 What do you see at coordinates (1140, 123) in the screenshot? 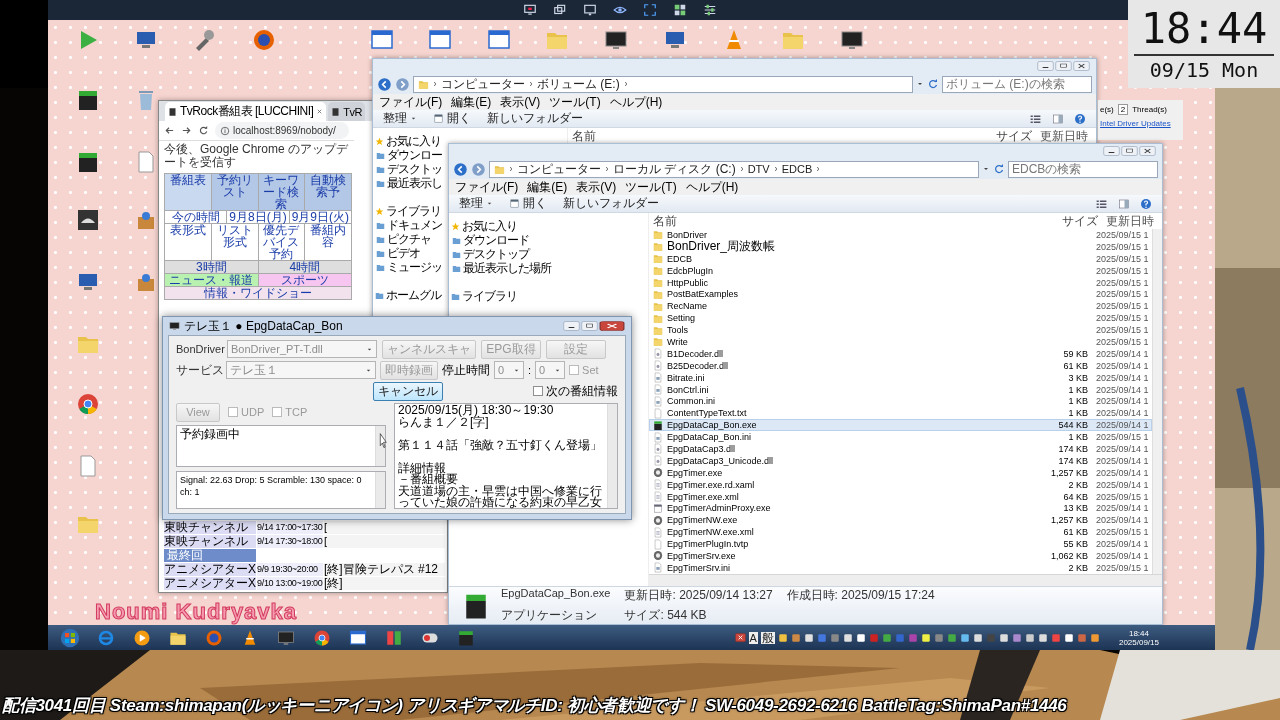
I see `driver-update-link: Intel Driver Updates` at bounding box center [1140, 123].